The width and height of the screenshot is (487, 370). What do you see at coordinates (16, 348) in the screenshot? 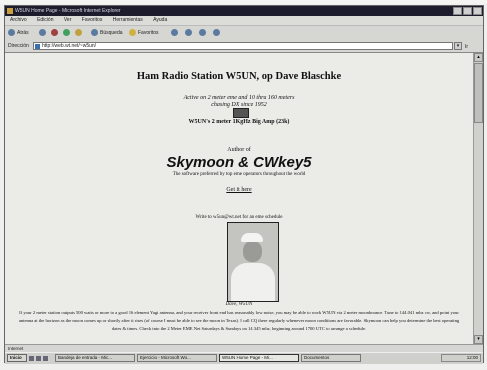
I see `status-text: Internet` at bounding box center [16, 348].